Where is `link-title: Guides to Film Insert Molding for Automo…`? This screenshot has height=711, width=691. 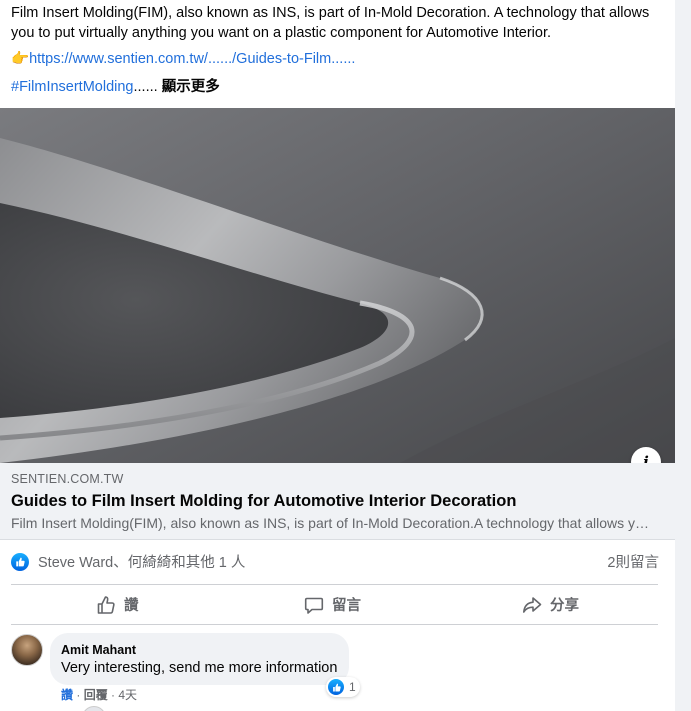
link-title: Guides to Film Insert Molding for Automo… is located at coordinates (263, 501).